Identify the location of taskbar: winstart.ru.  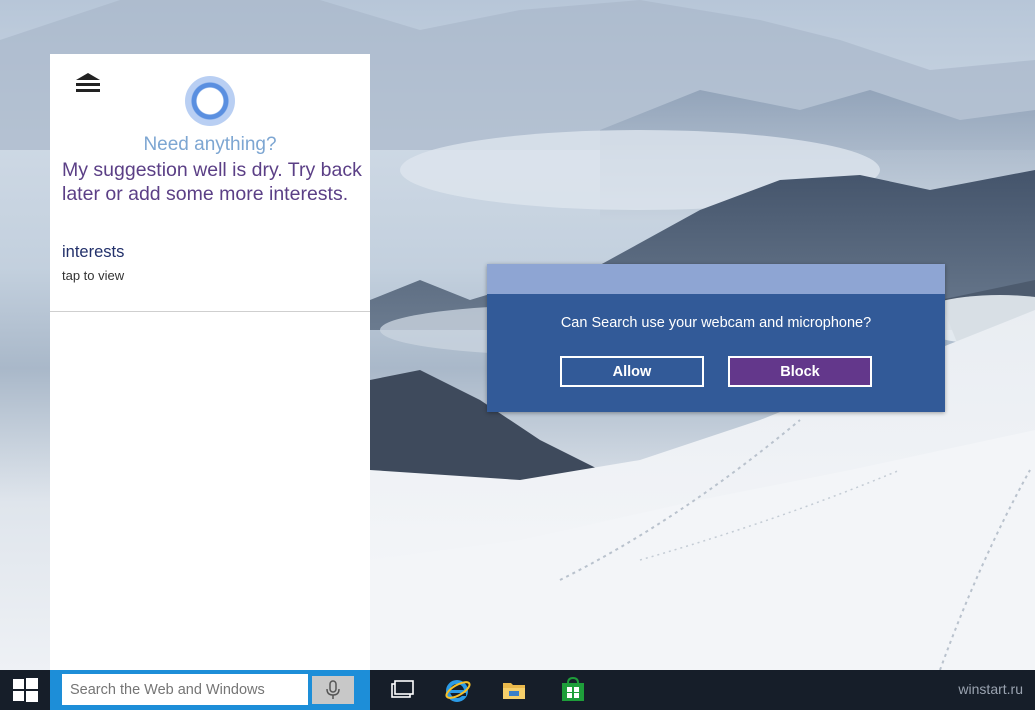
(517, 690).